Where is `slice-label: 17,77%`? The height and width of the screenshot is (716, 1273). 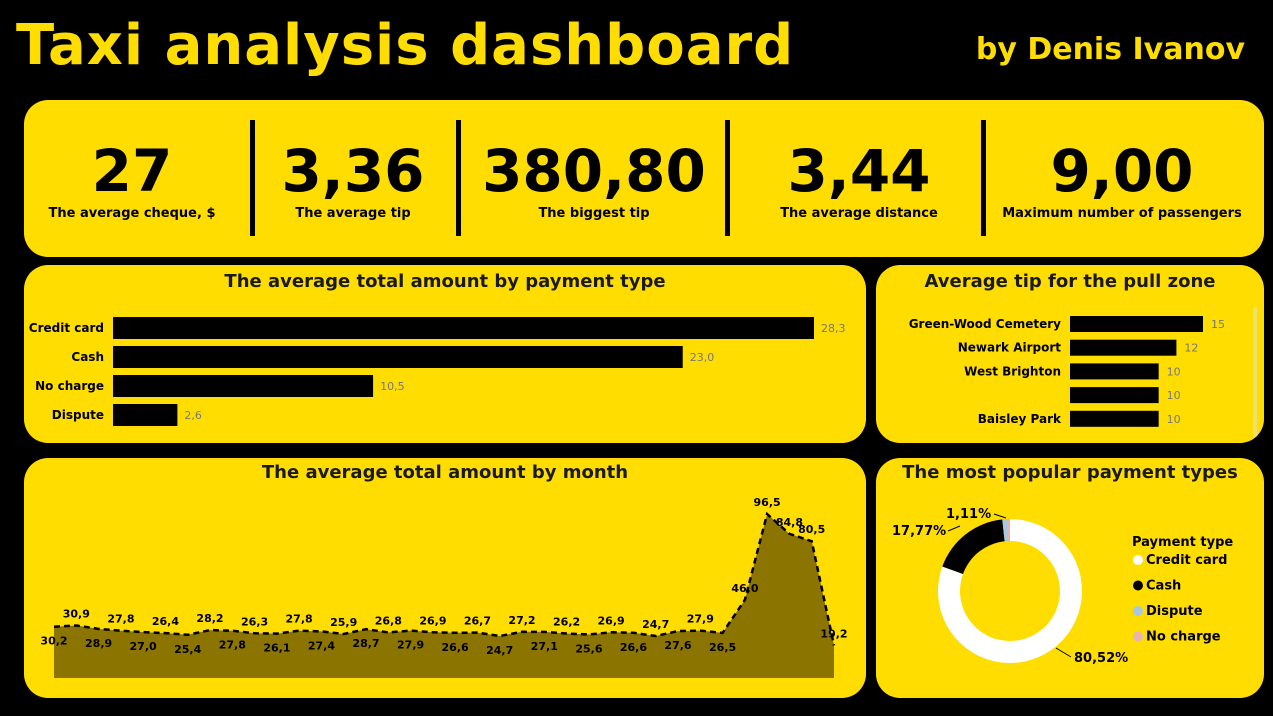 slice-label: 17,77% is located at coordinates (919, 531).